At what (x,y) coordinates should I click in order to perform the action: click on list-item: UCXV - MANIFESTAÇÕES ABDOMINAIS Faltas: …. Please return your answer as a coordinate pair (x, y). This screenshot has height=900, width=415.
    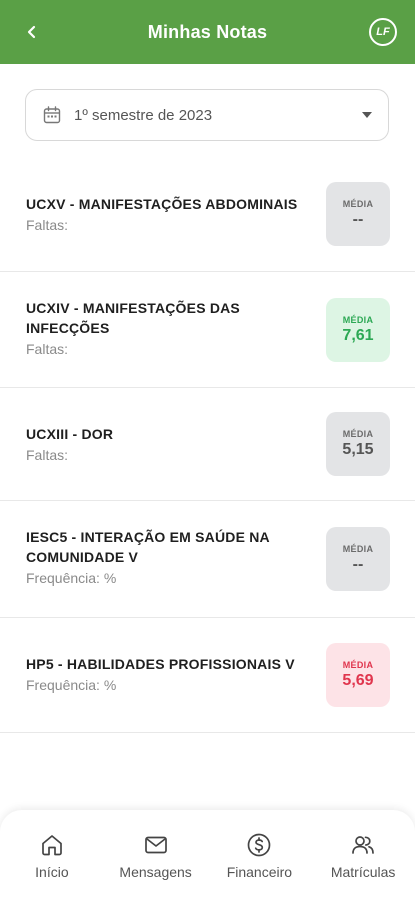
    Looking at the image, I should click on (207, 215).